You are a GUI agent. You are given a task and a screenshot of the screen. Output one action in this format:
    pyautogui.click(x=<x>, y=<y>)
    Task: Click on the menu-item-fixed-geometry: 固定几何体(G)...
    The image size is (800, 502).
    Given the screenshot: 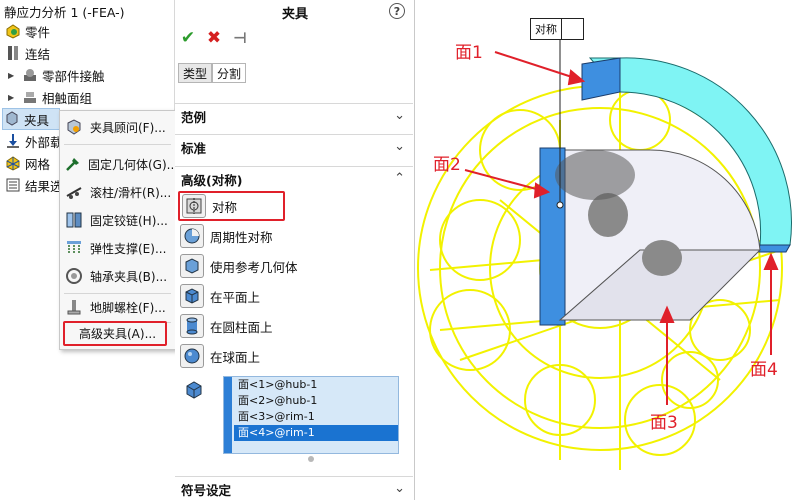 What is the action you would take?
    pyautogui.click(x=119, y=164)
    